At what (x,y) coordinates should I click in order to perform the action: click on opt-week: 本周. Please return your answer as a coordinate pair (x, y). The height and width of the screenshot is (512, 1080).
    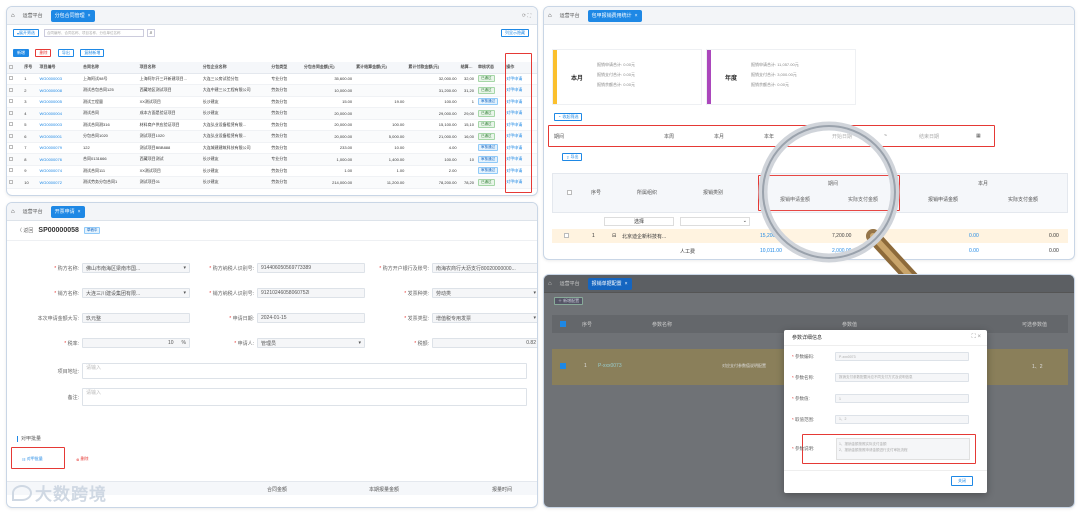
    Looking at the image, I should click on (669, 136).